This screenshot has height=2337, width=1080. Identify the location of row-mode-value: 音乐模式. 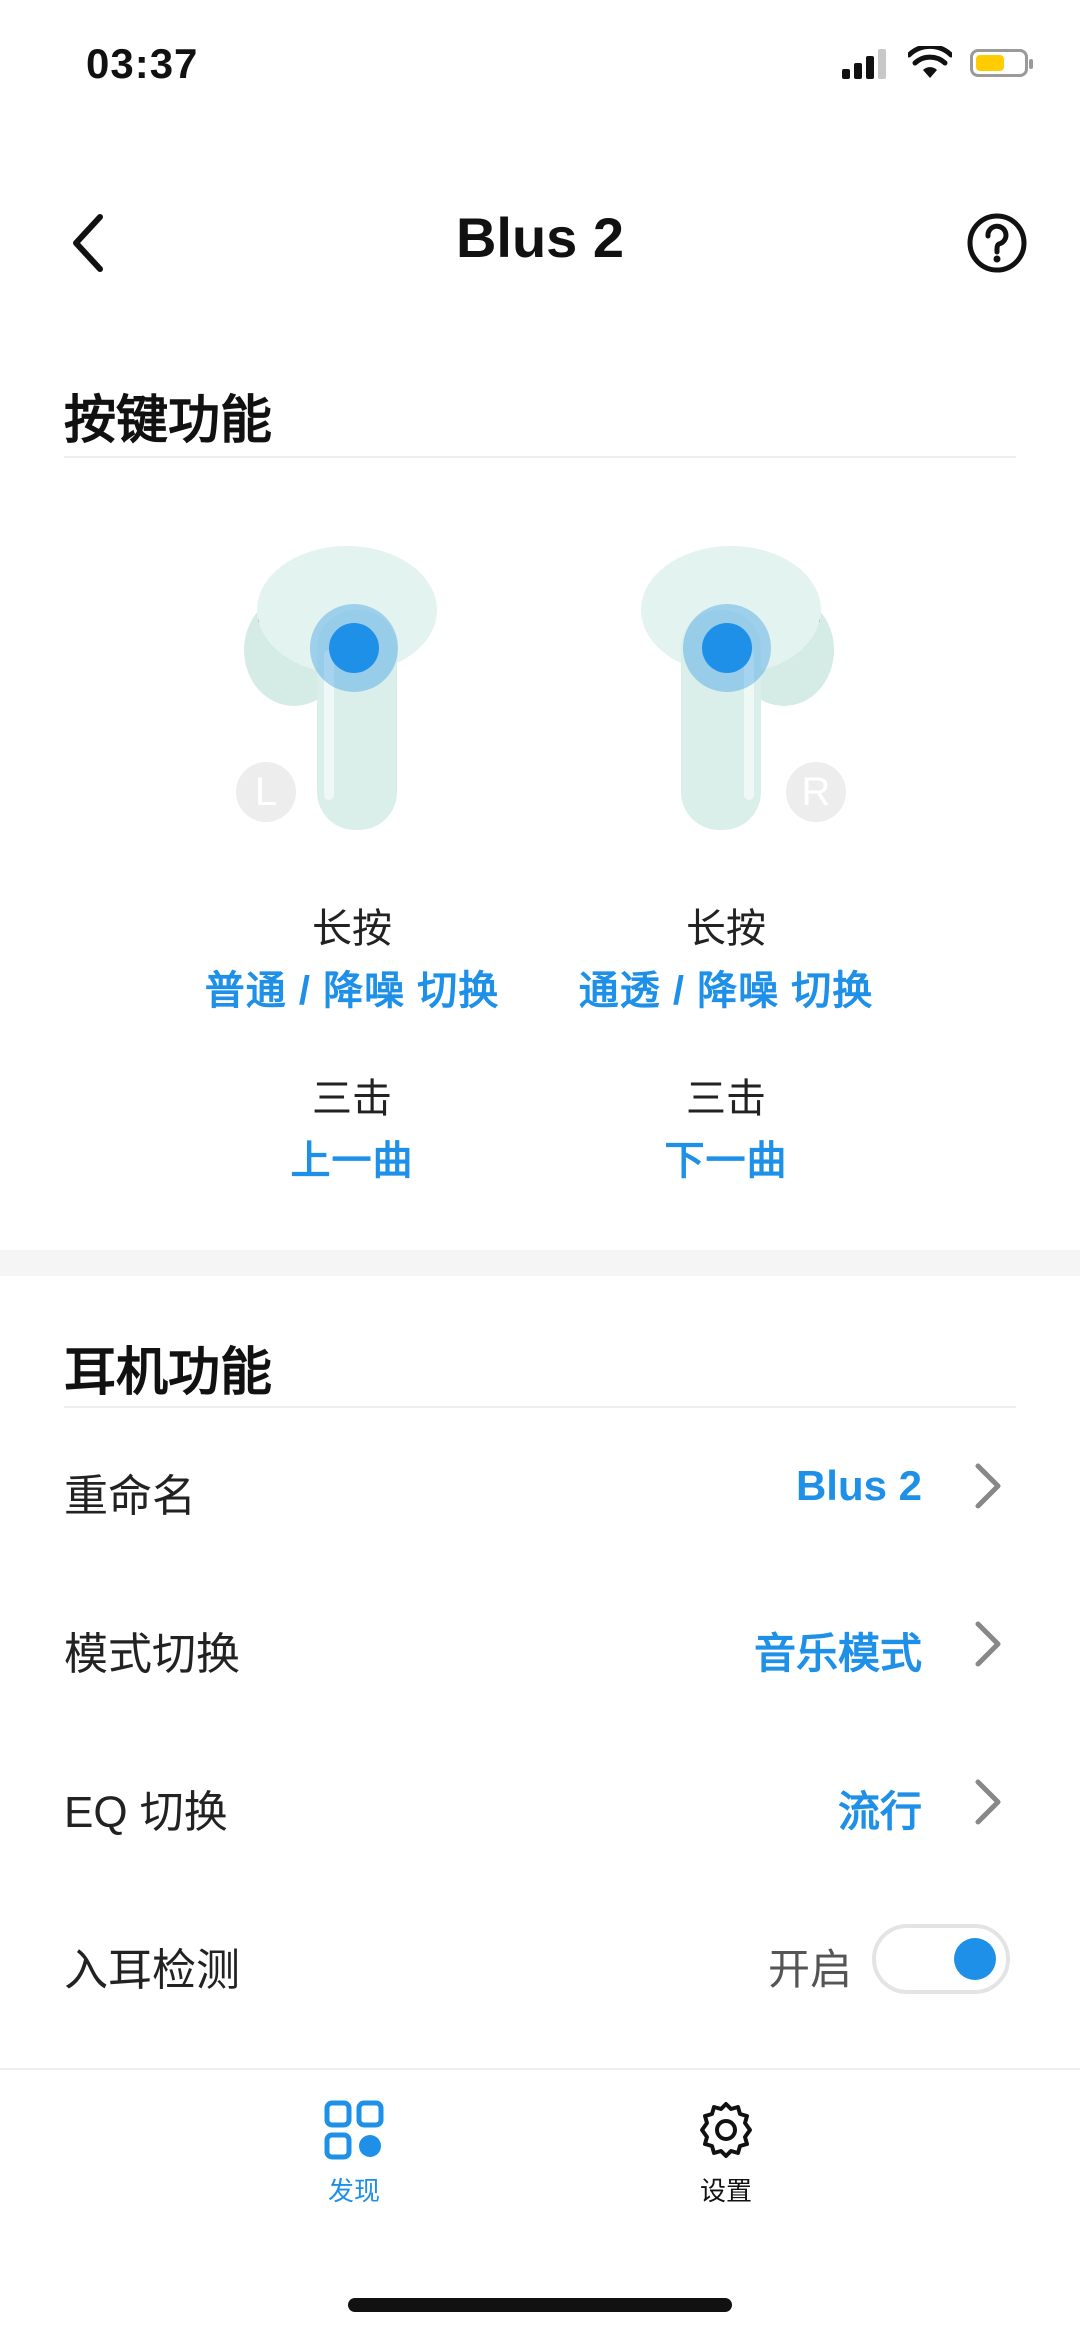
(837, 1653).